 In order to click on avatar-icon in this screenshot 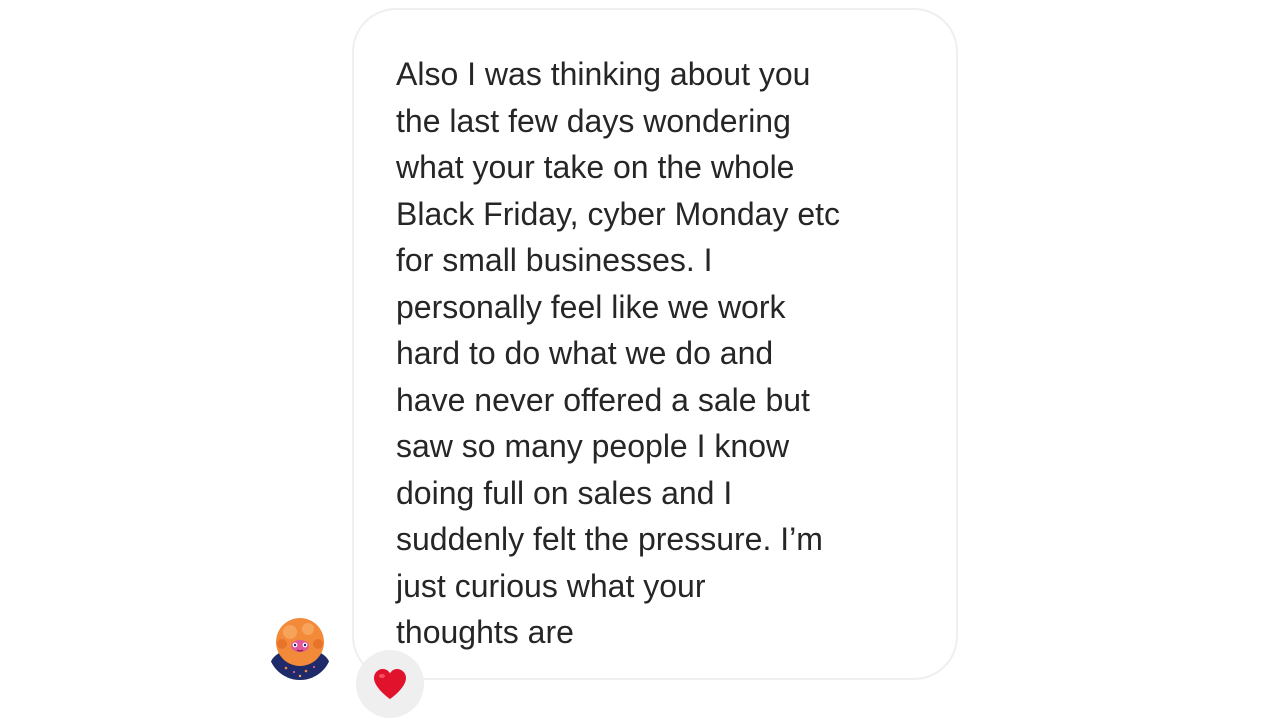, I will do `click(300, 648)`.